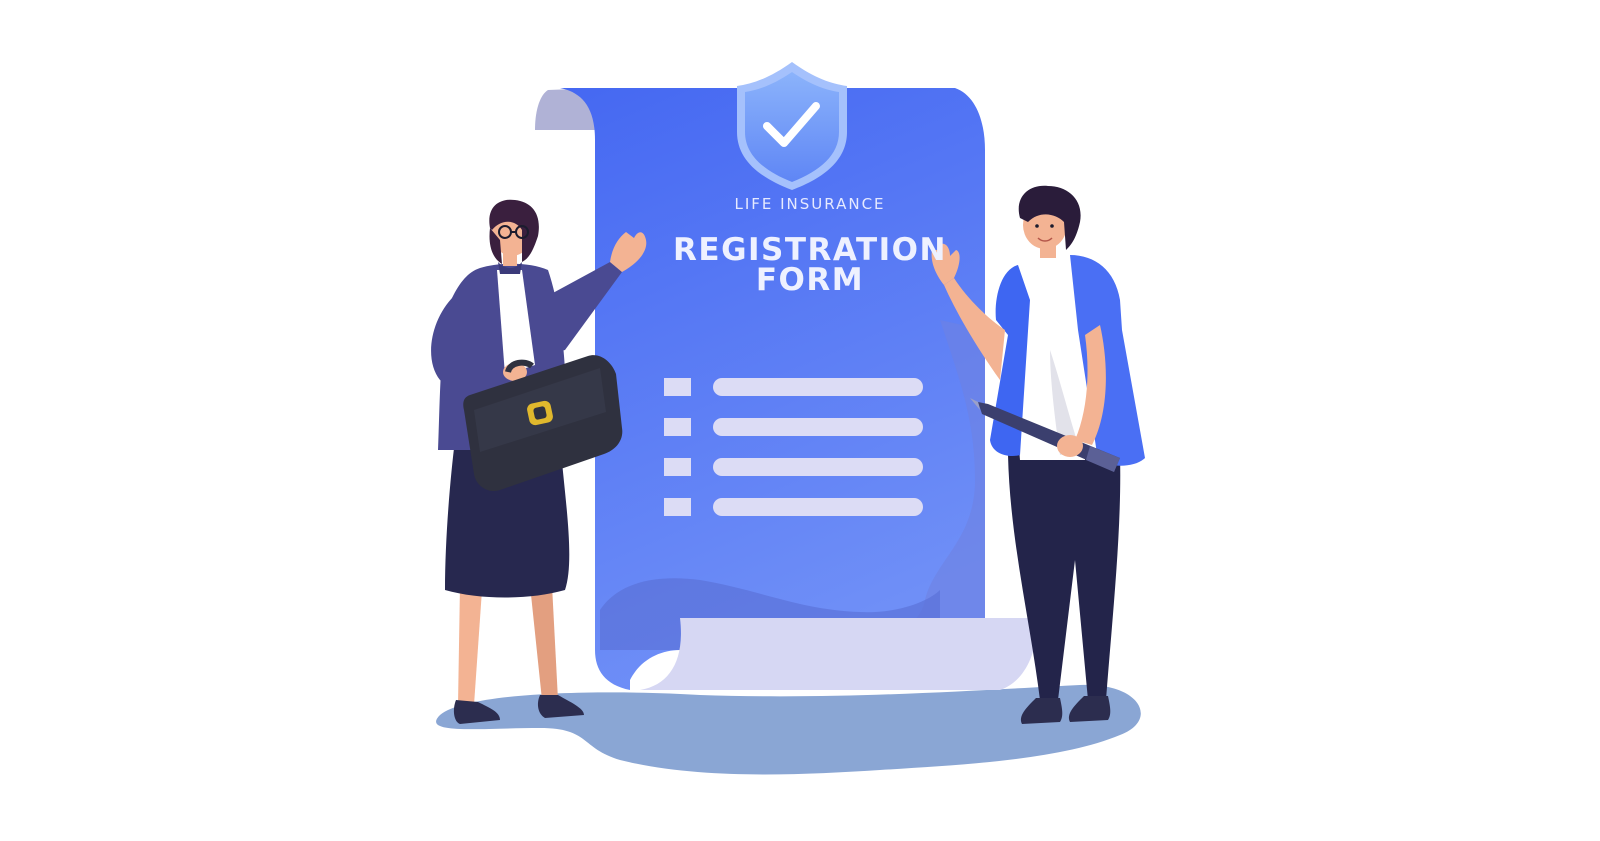 This screenshot has width=1600, height=841. What do you see at coordinates (810, 280) in the screenshot?
I see `form-title-line2: FORM` at bounding box center [810, 280].